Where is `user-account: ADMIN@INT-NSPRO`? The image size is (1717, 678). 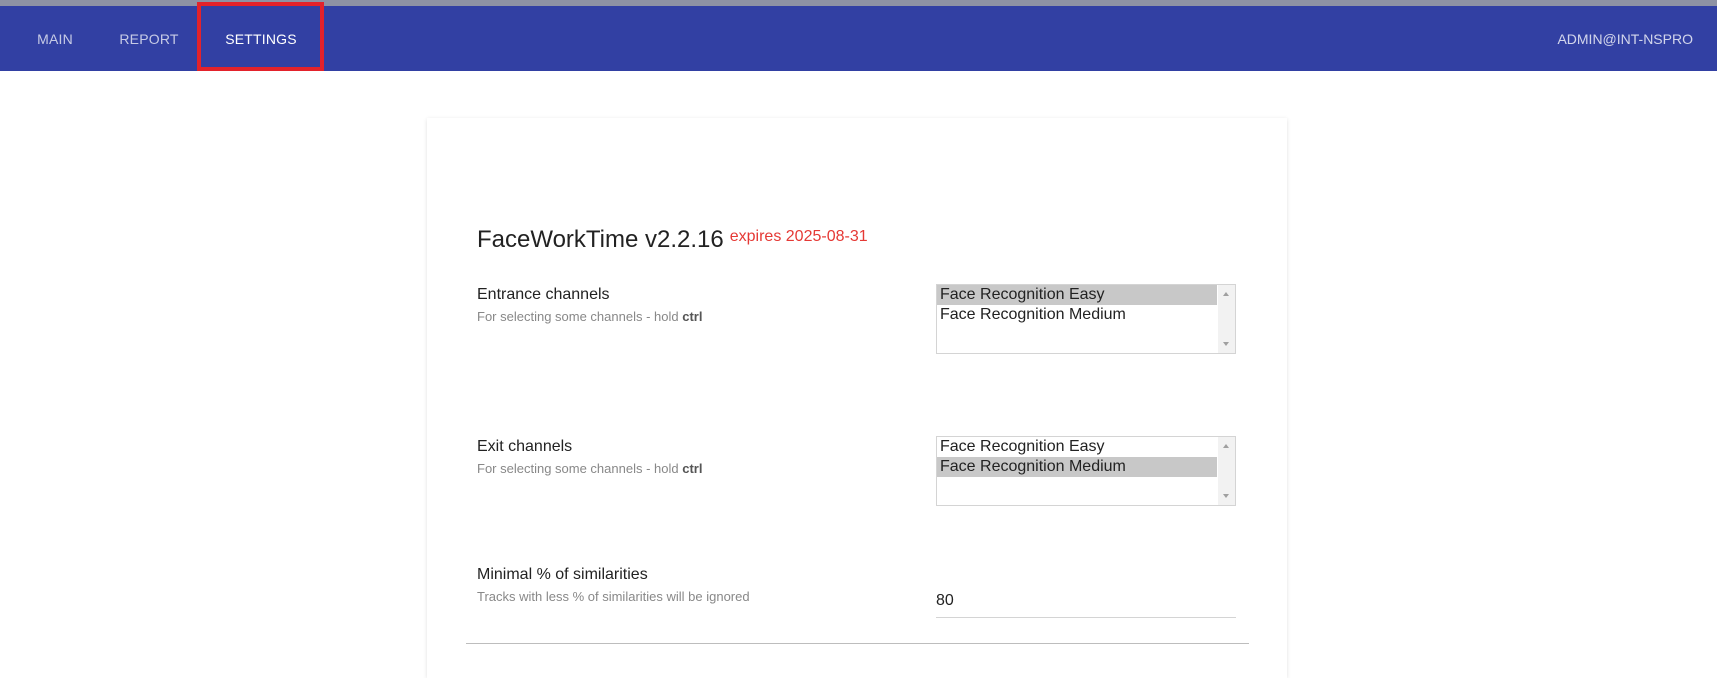
user-account: ADMIN@INT-NSPRO is located at coordinates (1625, 38).